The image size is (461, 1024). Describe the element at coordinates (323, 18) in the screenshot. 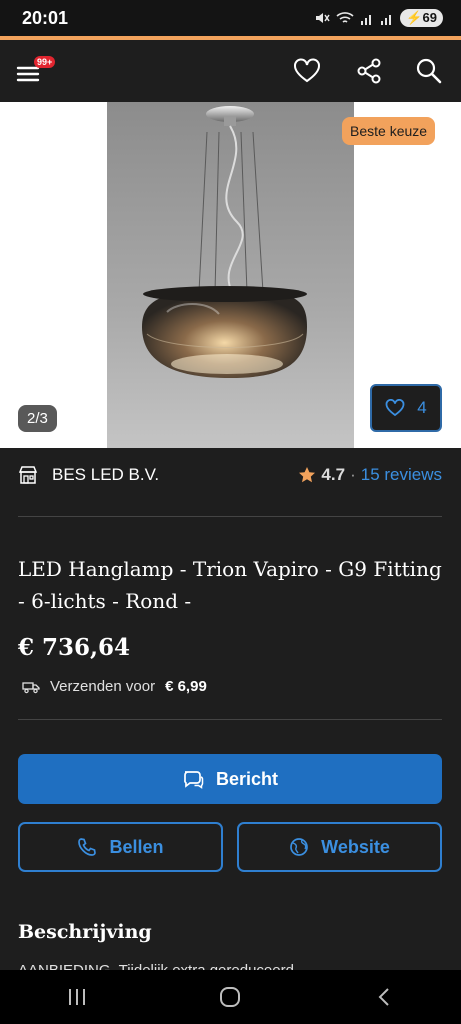

I see `mute-icon` at that location.